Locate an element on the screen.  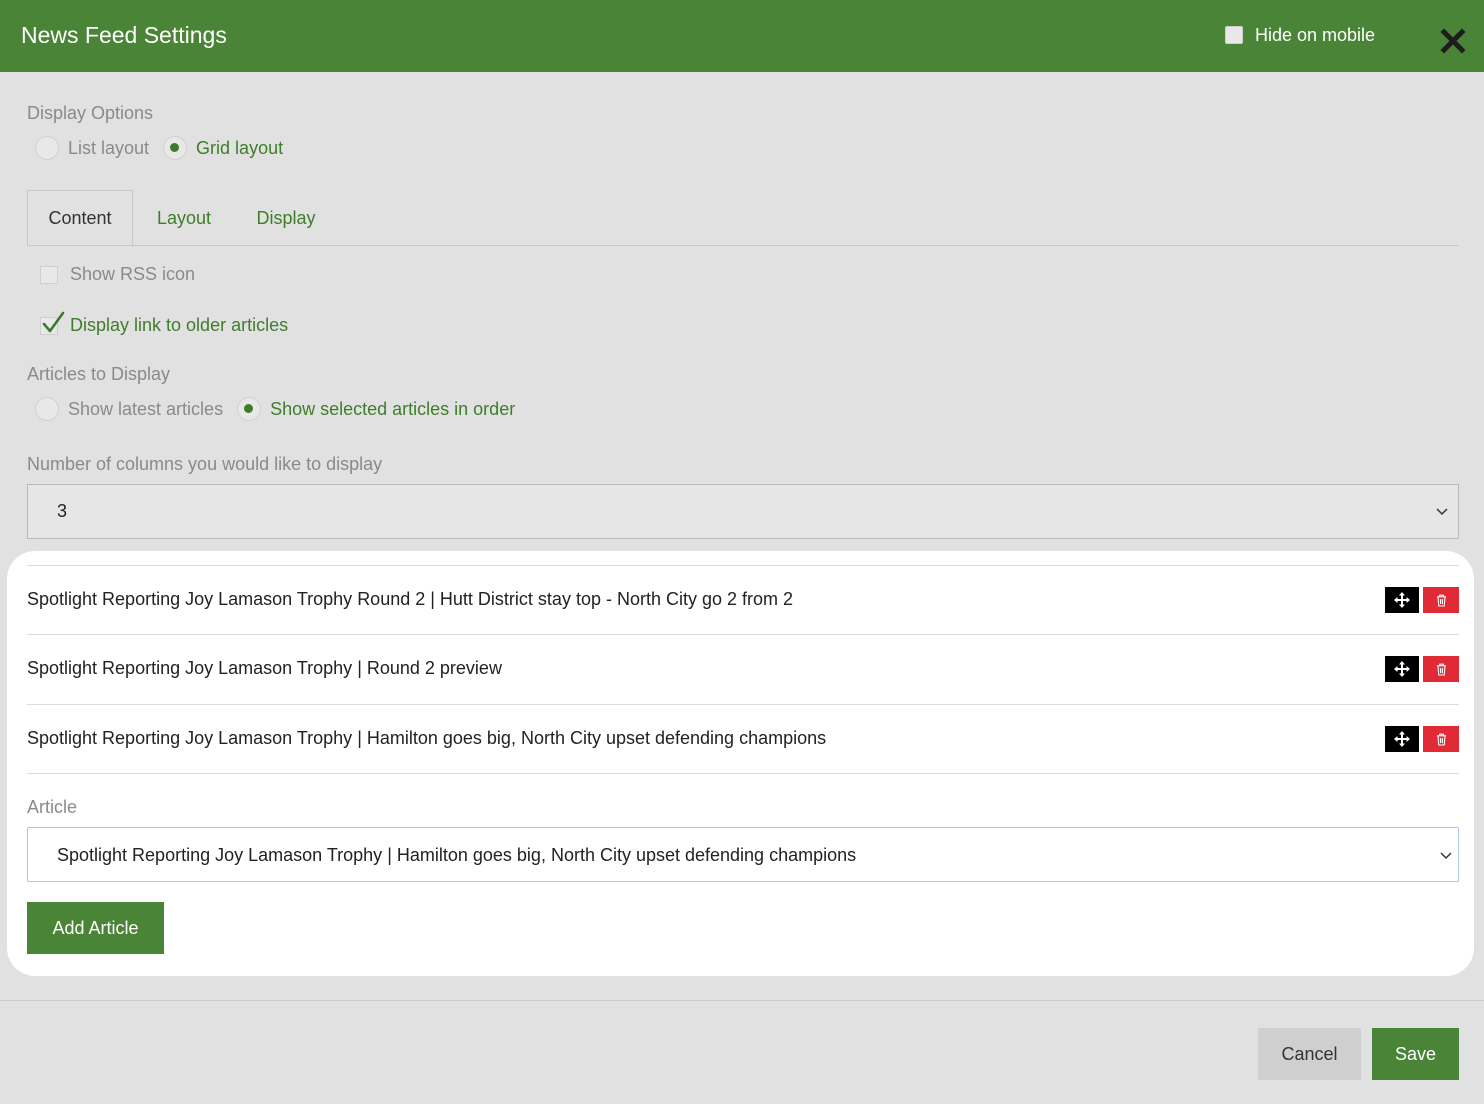
checkmark-icon is located at coordinates (53, 321).